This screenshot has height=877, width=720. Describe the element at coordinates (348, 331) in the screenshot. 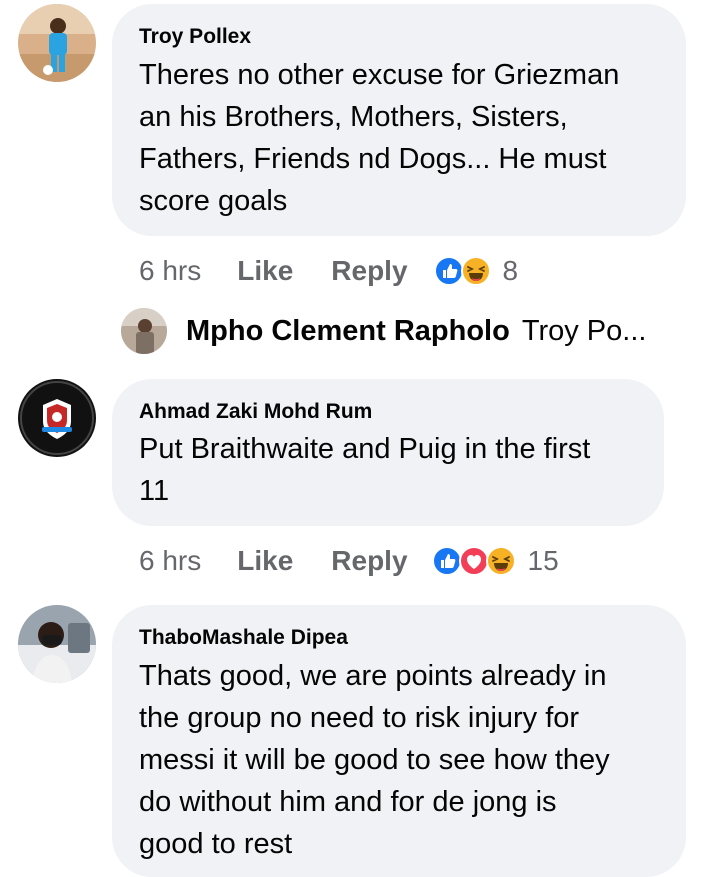

I see `reply-author: Mpho Clement Rapholo` at that location.